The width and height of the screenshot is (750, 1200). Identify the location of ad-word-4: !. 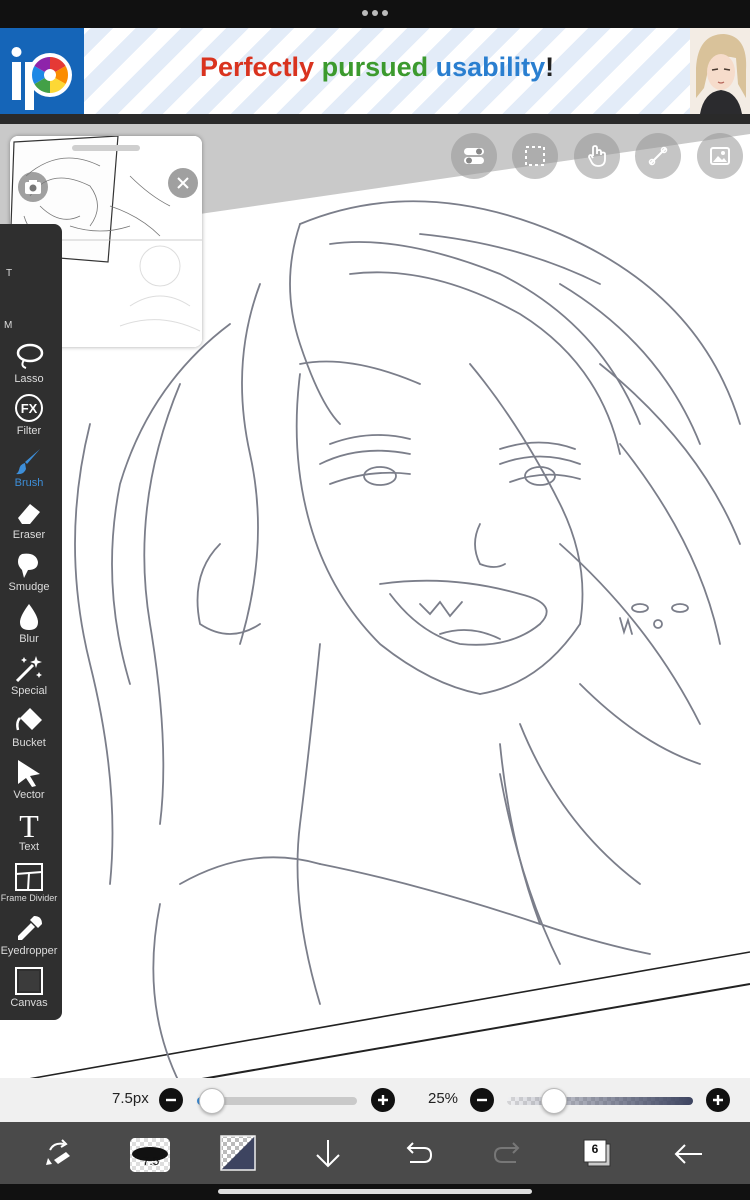
(550, 67).